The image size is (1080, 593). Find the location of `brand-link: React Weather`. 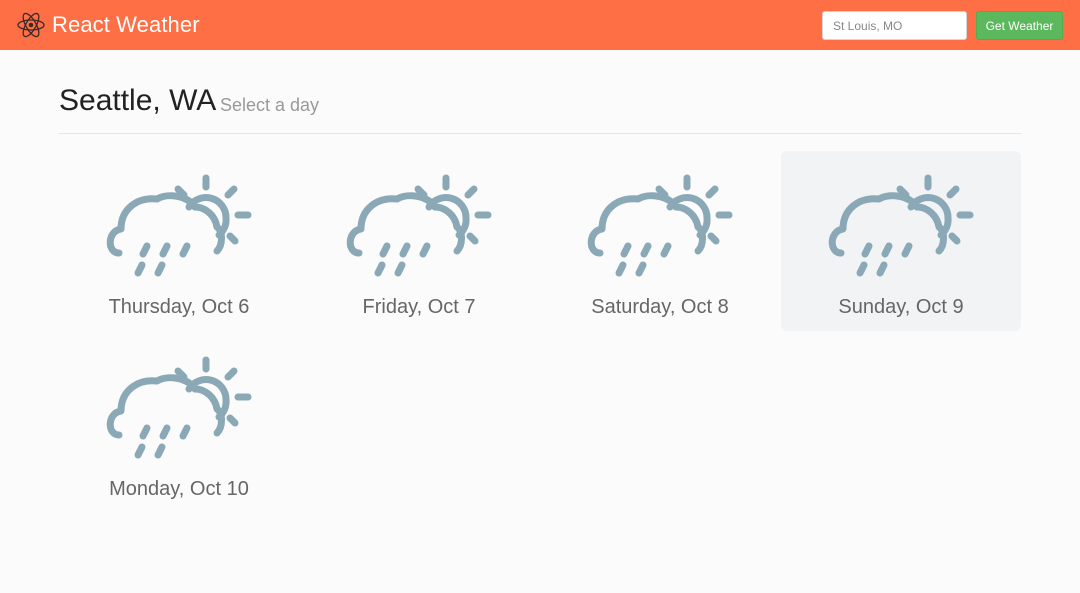

brand-link: React Weather is located at coordinates (108, 25).